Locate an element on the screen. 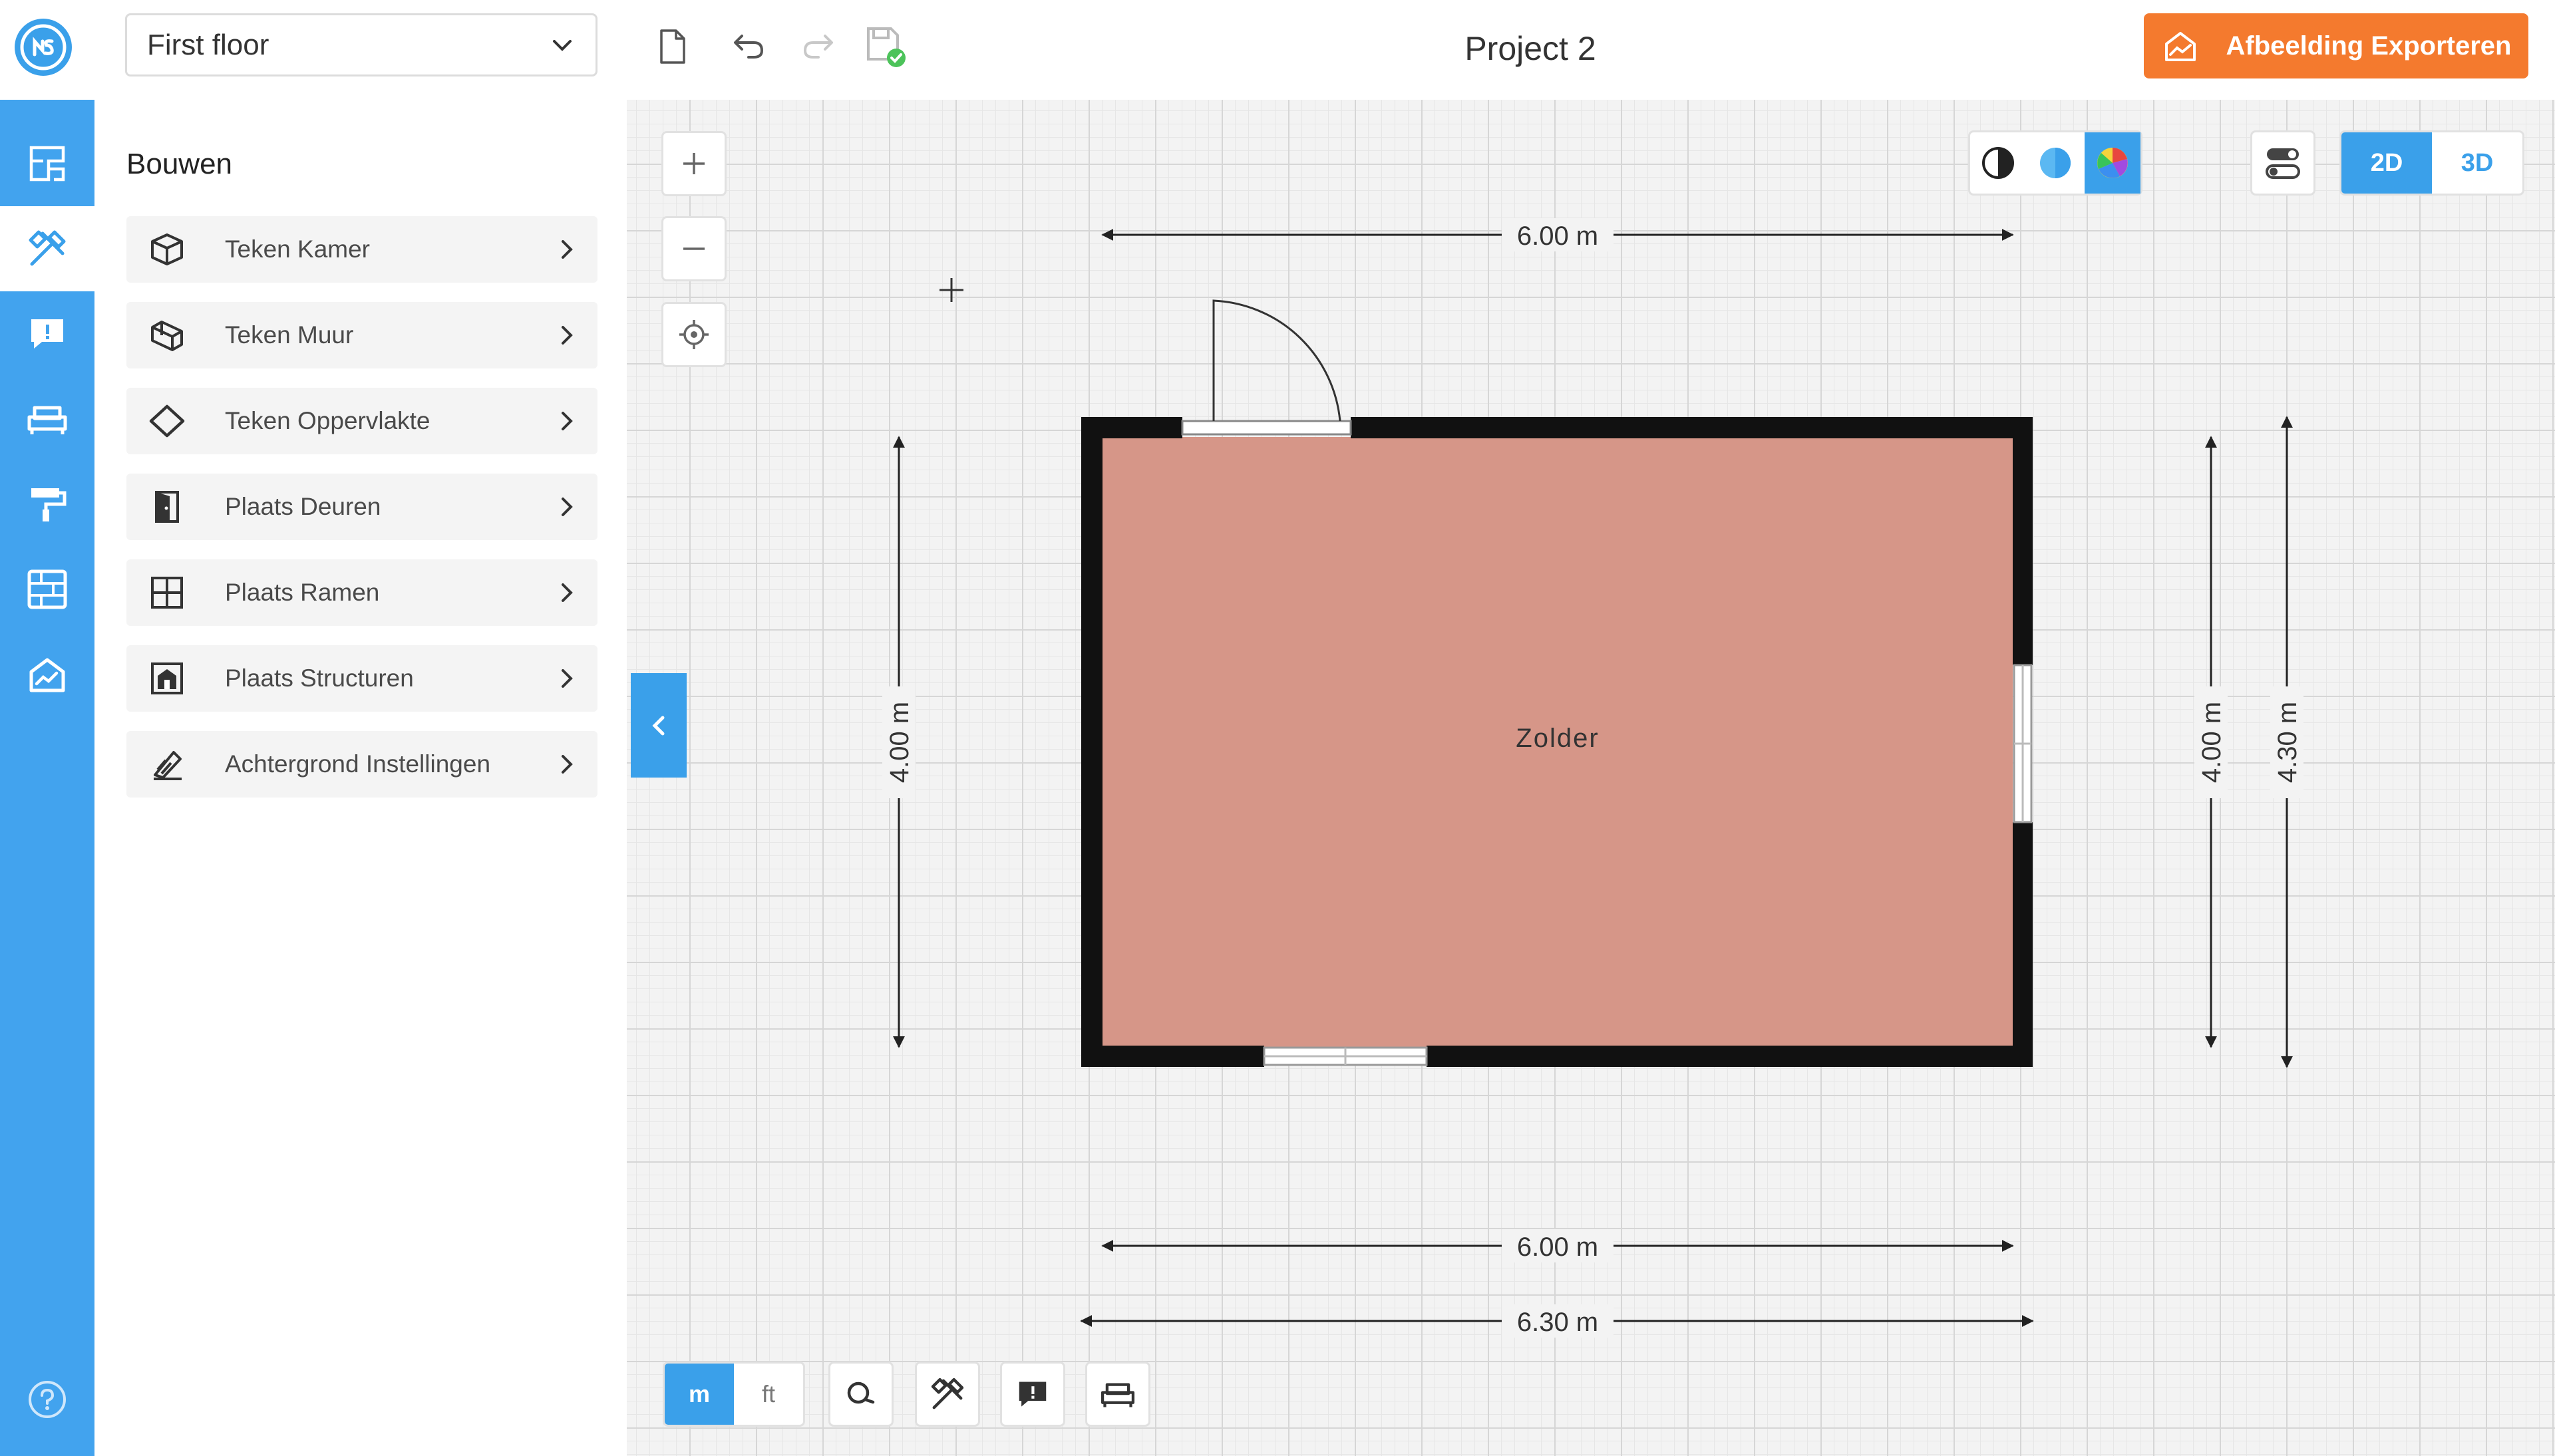 This screenshot has height=1456, width=2555. project-title: Project 2 is located at coordinates (1530, 48).